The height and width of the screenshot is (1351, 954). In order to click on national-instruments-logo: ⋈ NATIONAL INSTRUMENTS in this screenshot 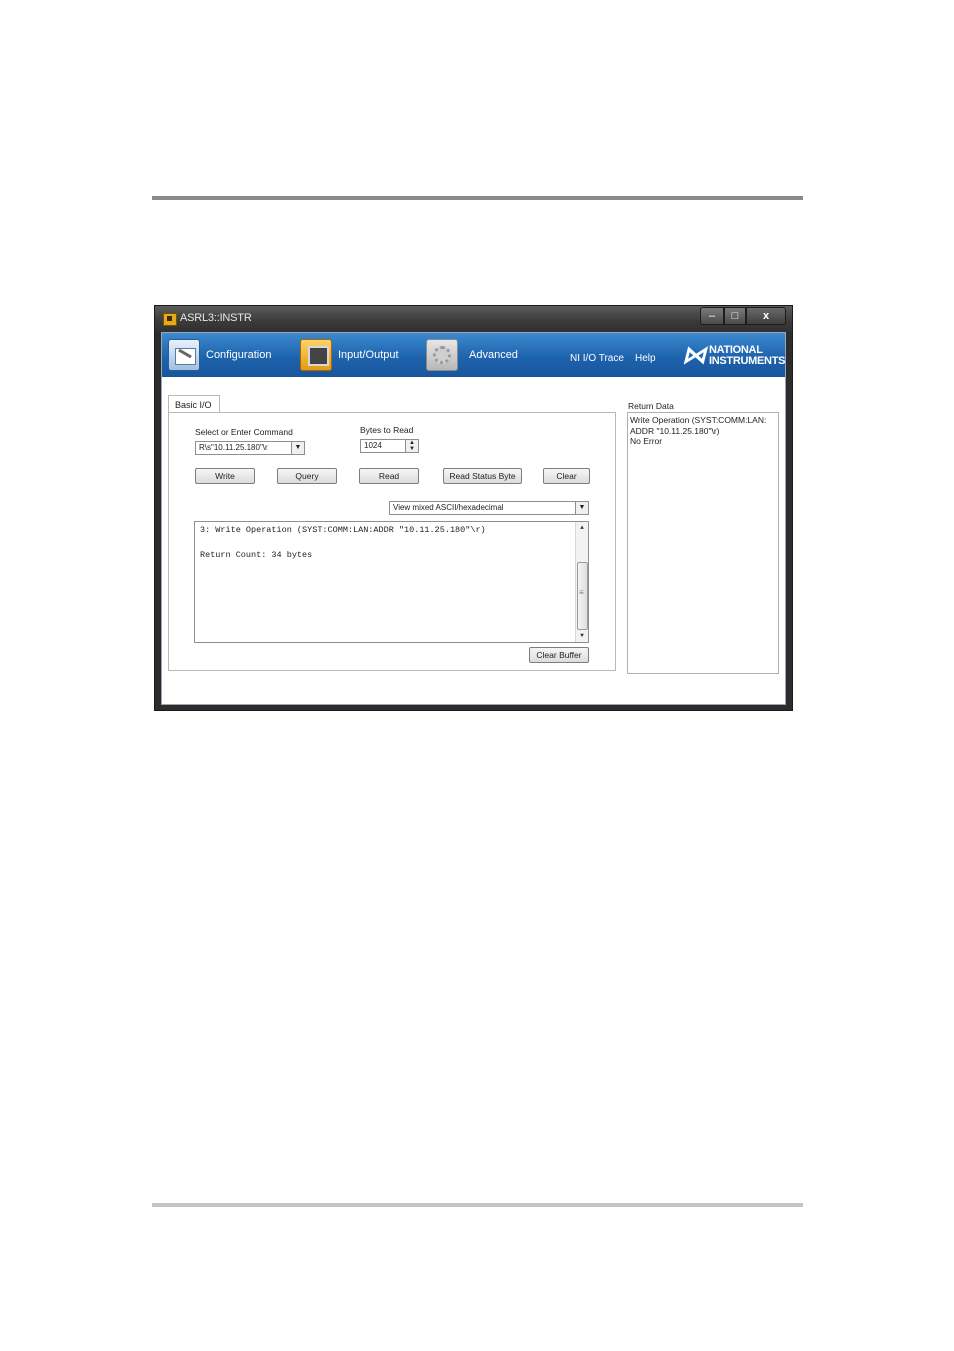, I will do `click(734, 357)`.